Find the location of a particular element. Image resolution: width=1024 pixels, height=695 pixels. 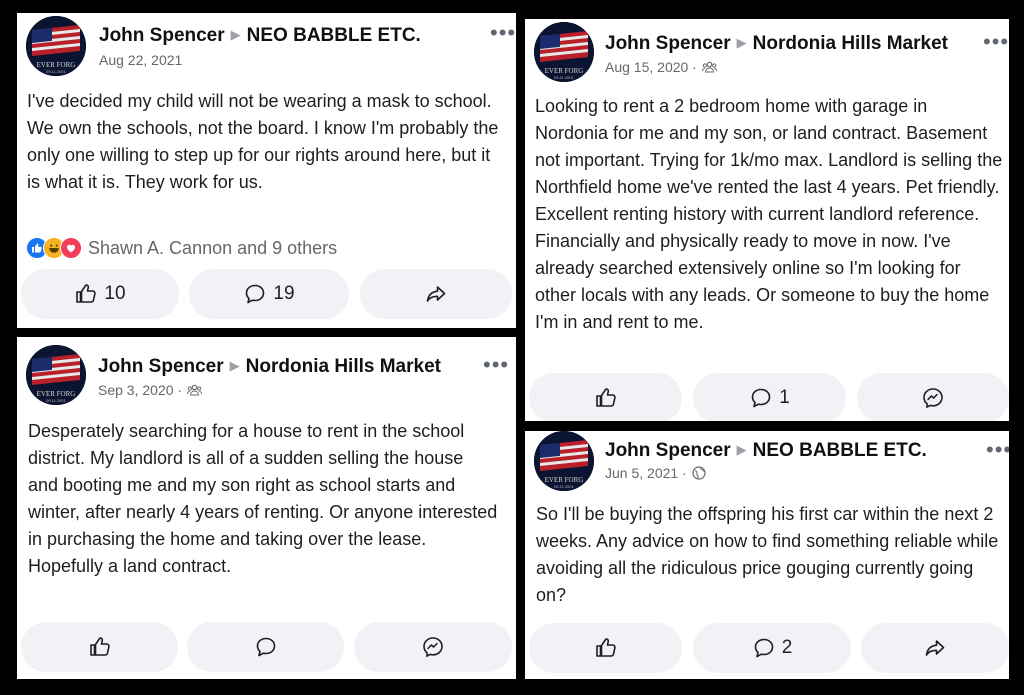

post-date: Aug 15, 2020 · is located at coordinates (651, 67).